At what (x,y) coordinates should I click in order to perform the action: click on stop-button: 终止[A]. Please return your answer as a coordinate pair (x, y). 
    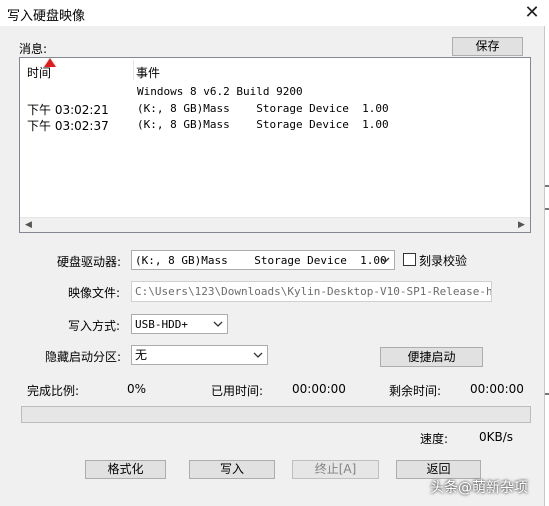
    Looking at the image, I should click on (335, 469).